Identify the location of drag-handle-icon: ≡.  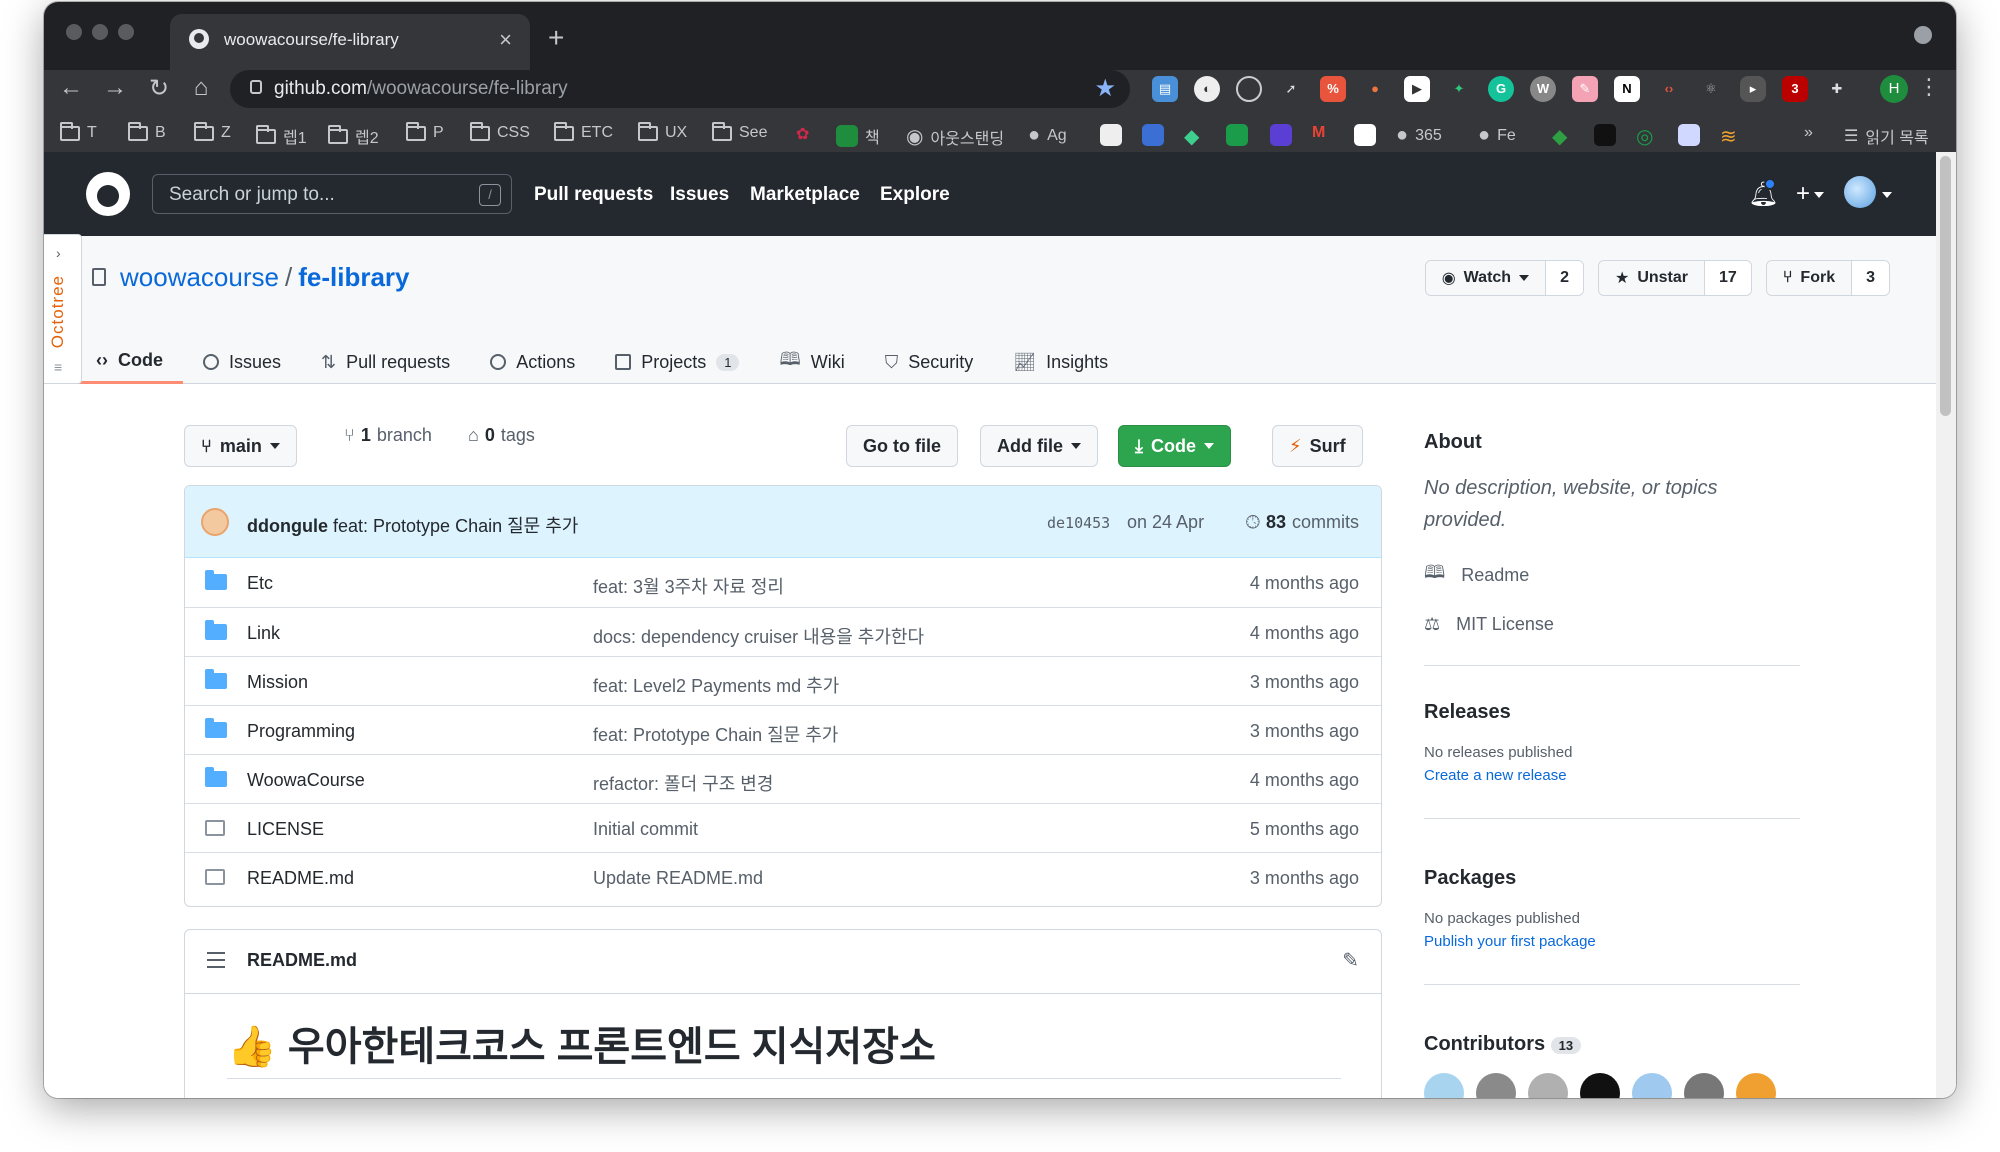
(58, 367).